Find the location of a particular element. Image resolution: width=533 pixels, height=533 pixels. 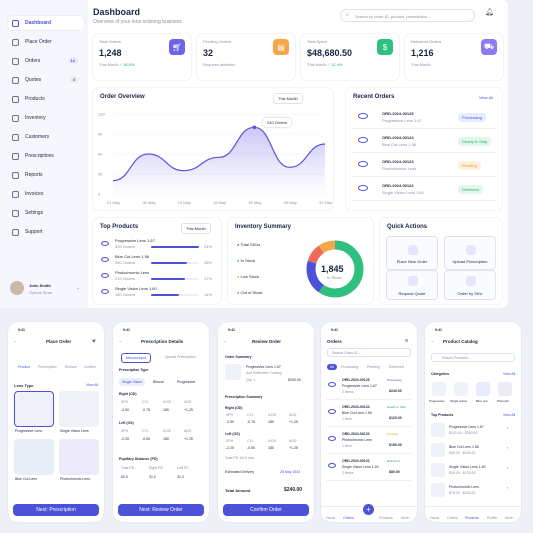

place-new-order-button: Place New Order is located at coordinates (412, 253).